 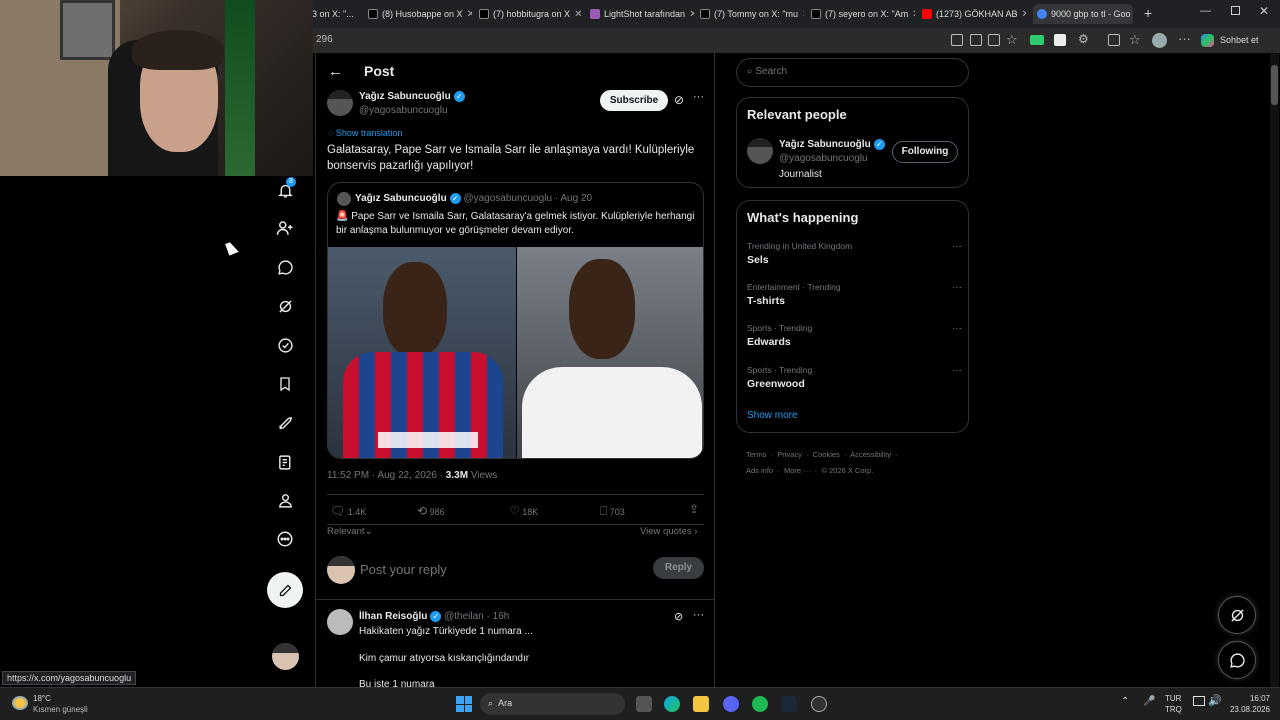 I want to click on premium-verified-icon, so click(x=285, y=345).